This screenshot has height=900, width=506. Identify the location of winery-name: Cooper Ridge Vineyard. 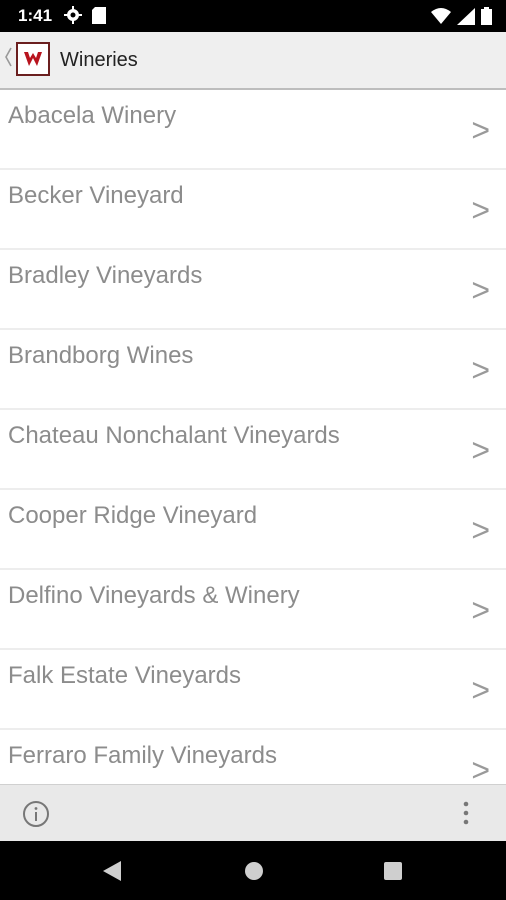
(133, 515).